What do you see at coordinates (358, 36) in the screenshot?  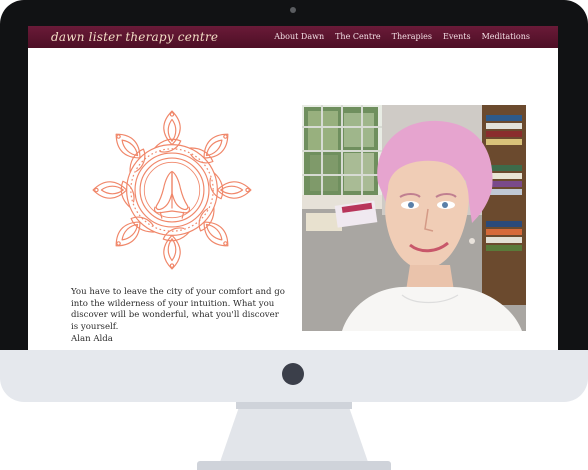 I see `nav-the-centre: The Centre` at bounding box center [358, 36].